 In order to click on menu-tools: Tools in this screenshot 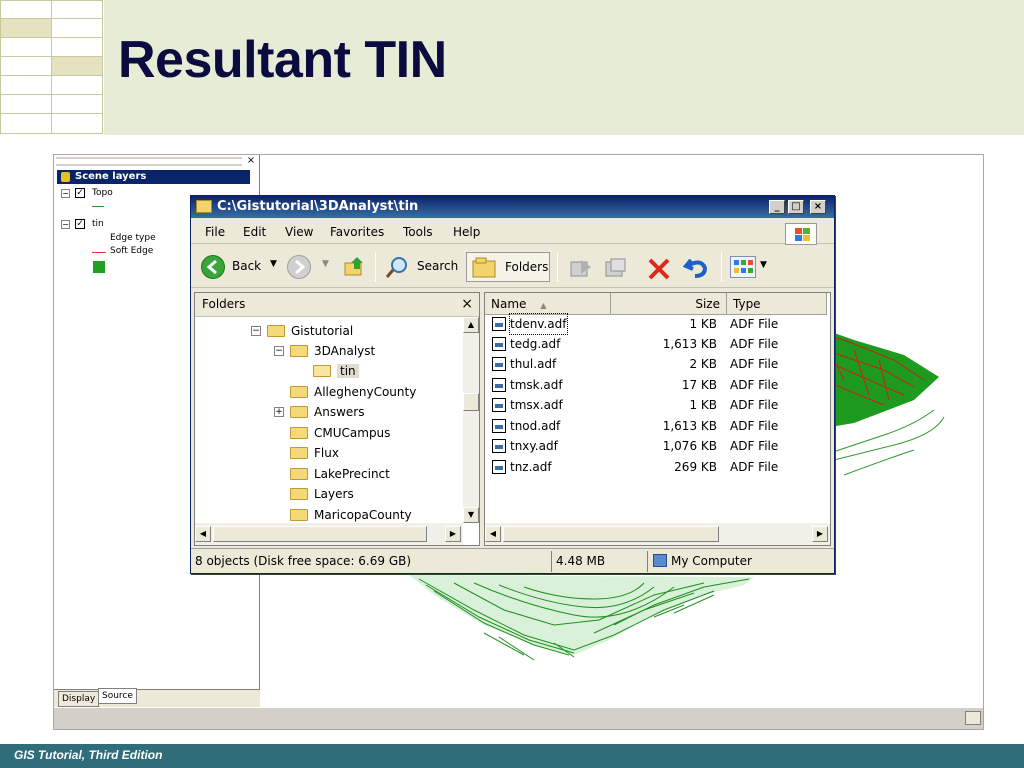, I will do `click(418, 232)`.